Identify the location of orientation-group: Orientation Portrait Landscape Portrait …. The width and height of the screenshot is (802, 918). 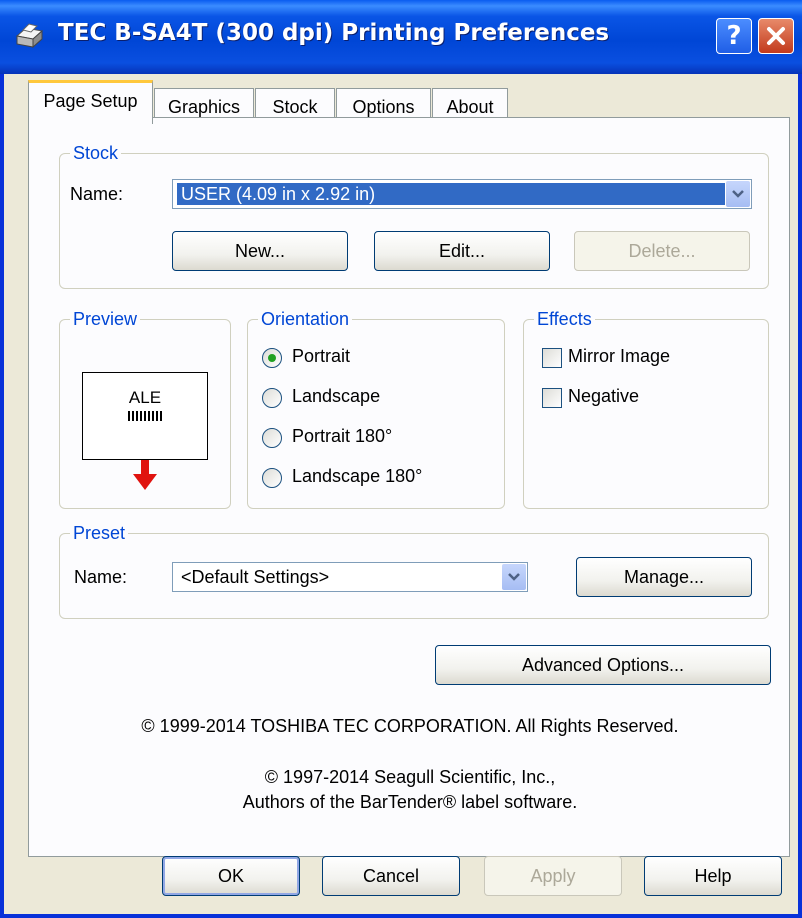
(376, 408).